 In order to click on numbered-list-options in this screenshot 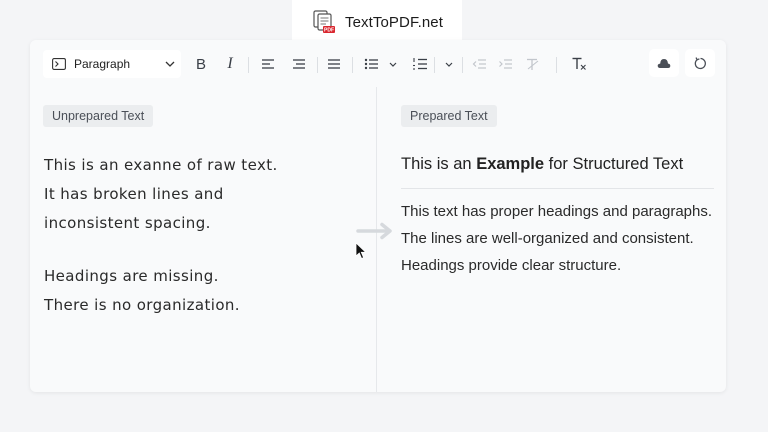, I will do `click(449, 64)`.